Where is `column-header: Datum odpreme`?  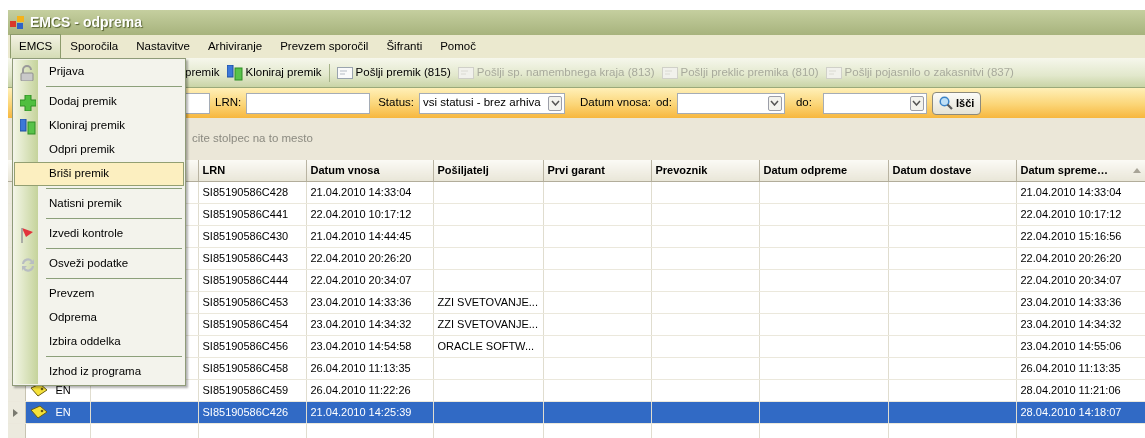
column-header: Datum odpreme is located at coordinates (823, 170).